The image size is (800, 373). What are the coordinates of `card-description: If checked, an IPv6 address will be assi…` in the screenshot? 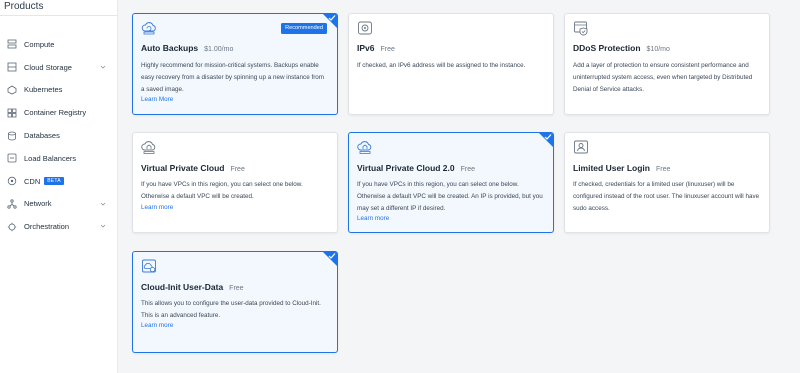 It's located at (441, 65).